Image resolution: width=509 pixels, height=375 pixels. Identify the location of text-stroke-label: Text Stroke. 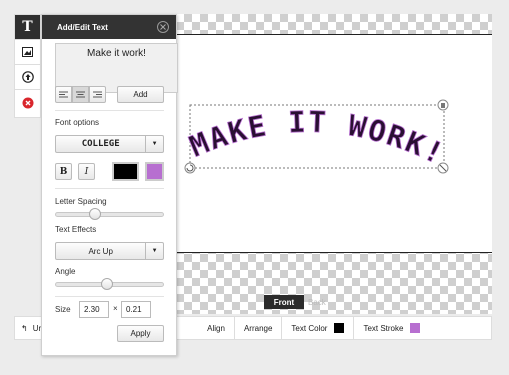
(383, 328).